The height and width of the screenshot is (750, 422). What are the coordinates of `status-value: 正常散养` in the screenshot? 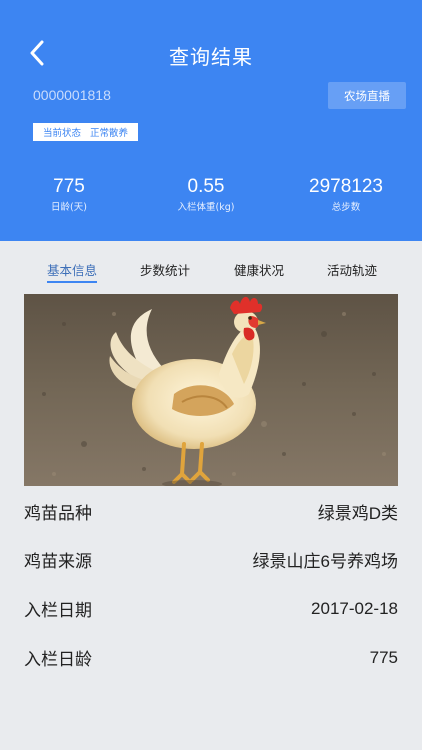 It's located at (109, 133).